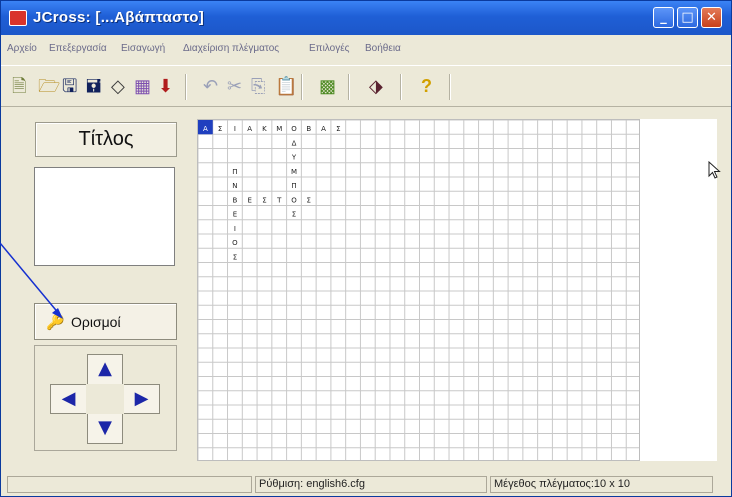 The image size is (732, 497). Describe the element at coordinates (279, 200) in the screenshot. I see `grid-letter: Τ` at that location.